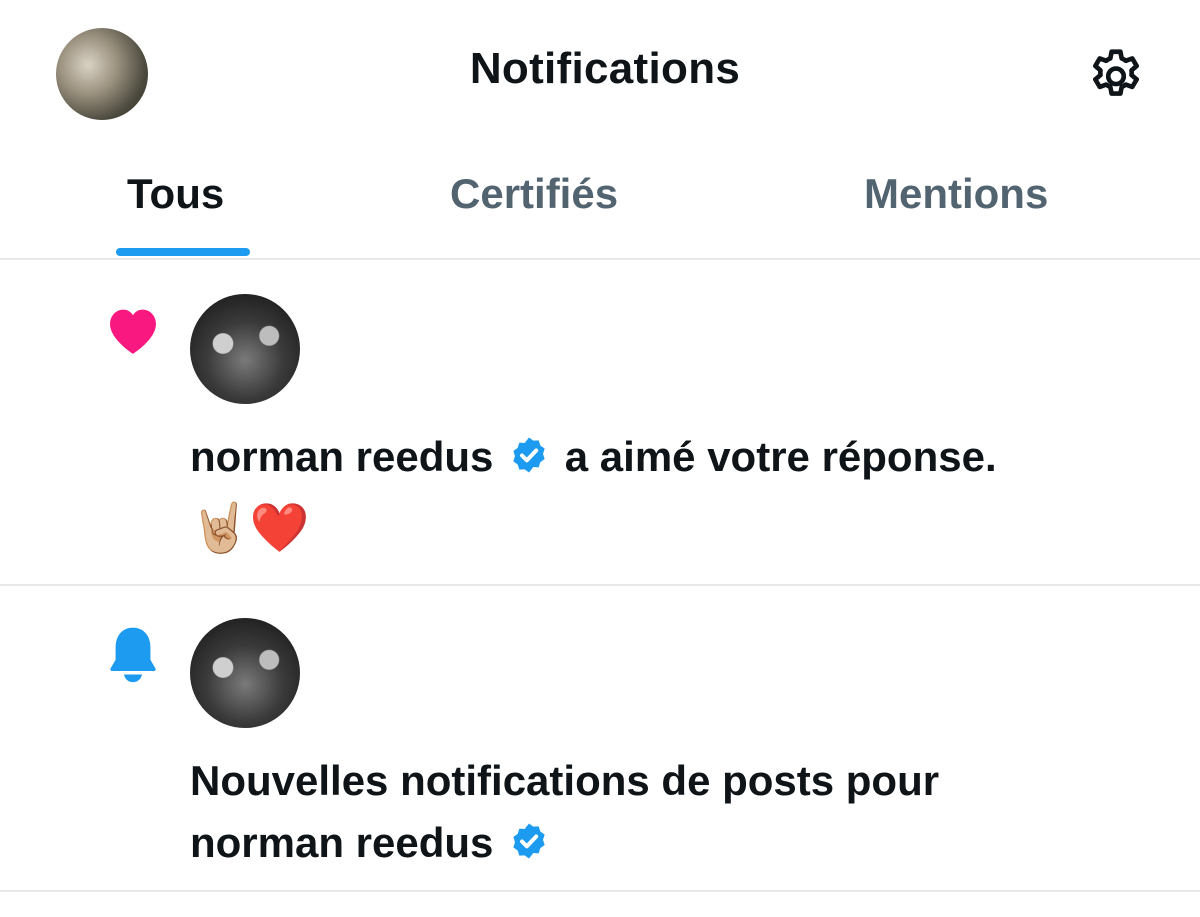 The width and height of the screenshot is (1200, 917). What do you see at coordinates (564, 843) in the screenshot?
I see `notification-user-line: norman reedus` at bounding box center [564, 843].